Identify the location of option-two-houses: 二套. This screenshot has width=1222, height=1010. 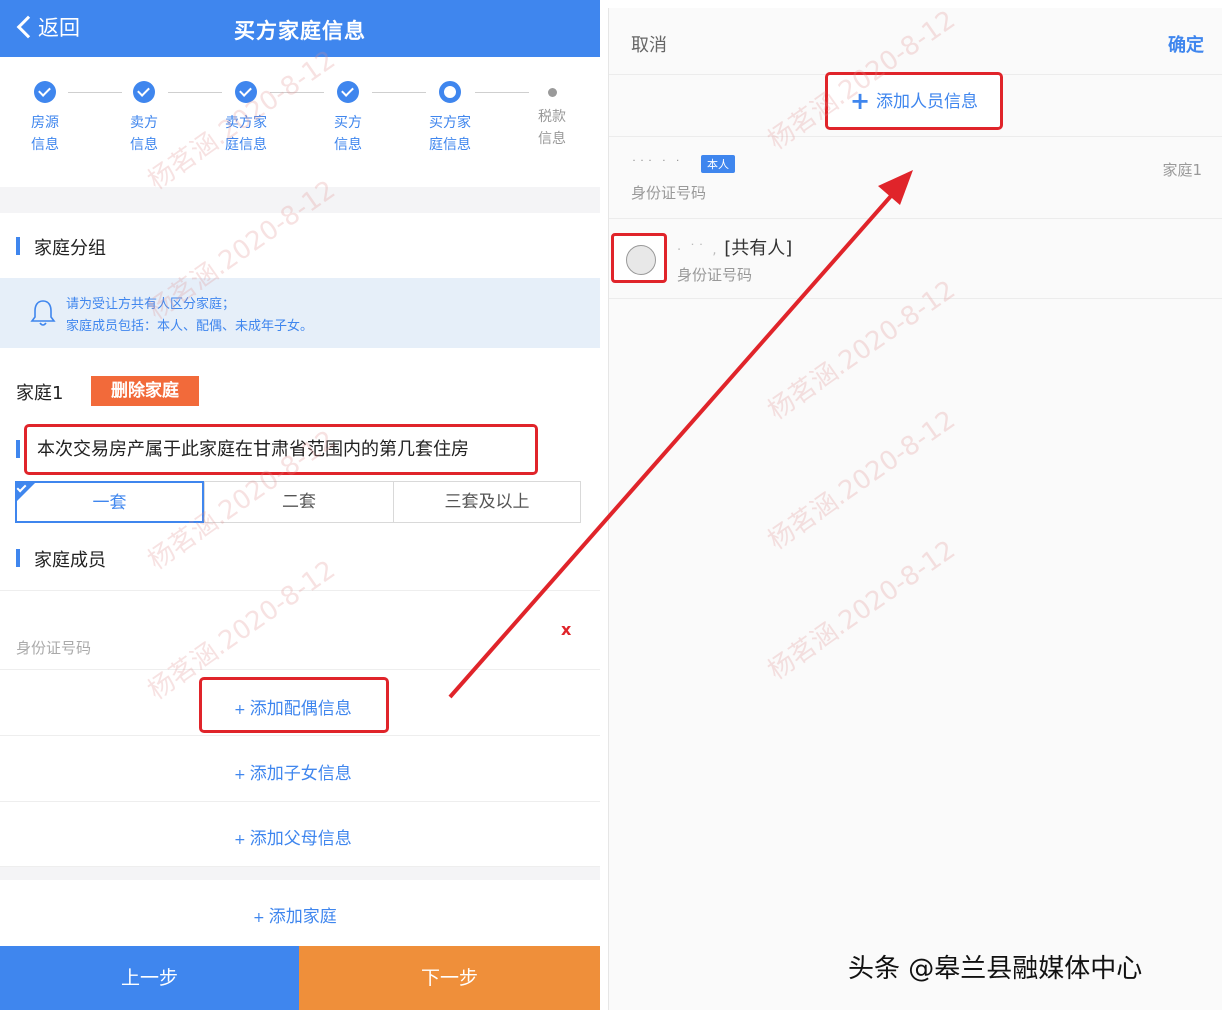
(299, 502).